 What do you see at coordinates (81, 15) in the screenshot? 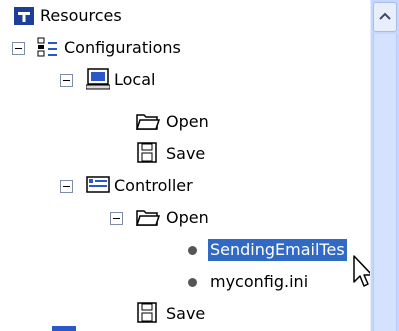
I see `tree-label: Resources` at bounding box center [81, 15].